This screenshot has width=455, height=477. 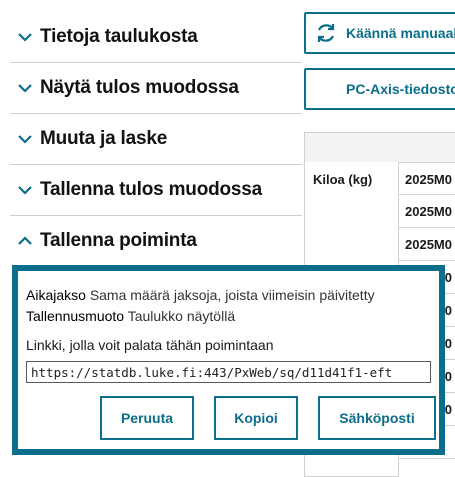 I want to click on copy-button: Kopioi, so click(x=256, y=418).